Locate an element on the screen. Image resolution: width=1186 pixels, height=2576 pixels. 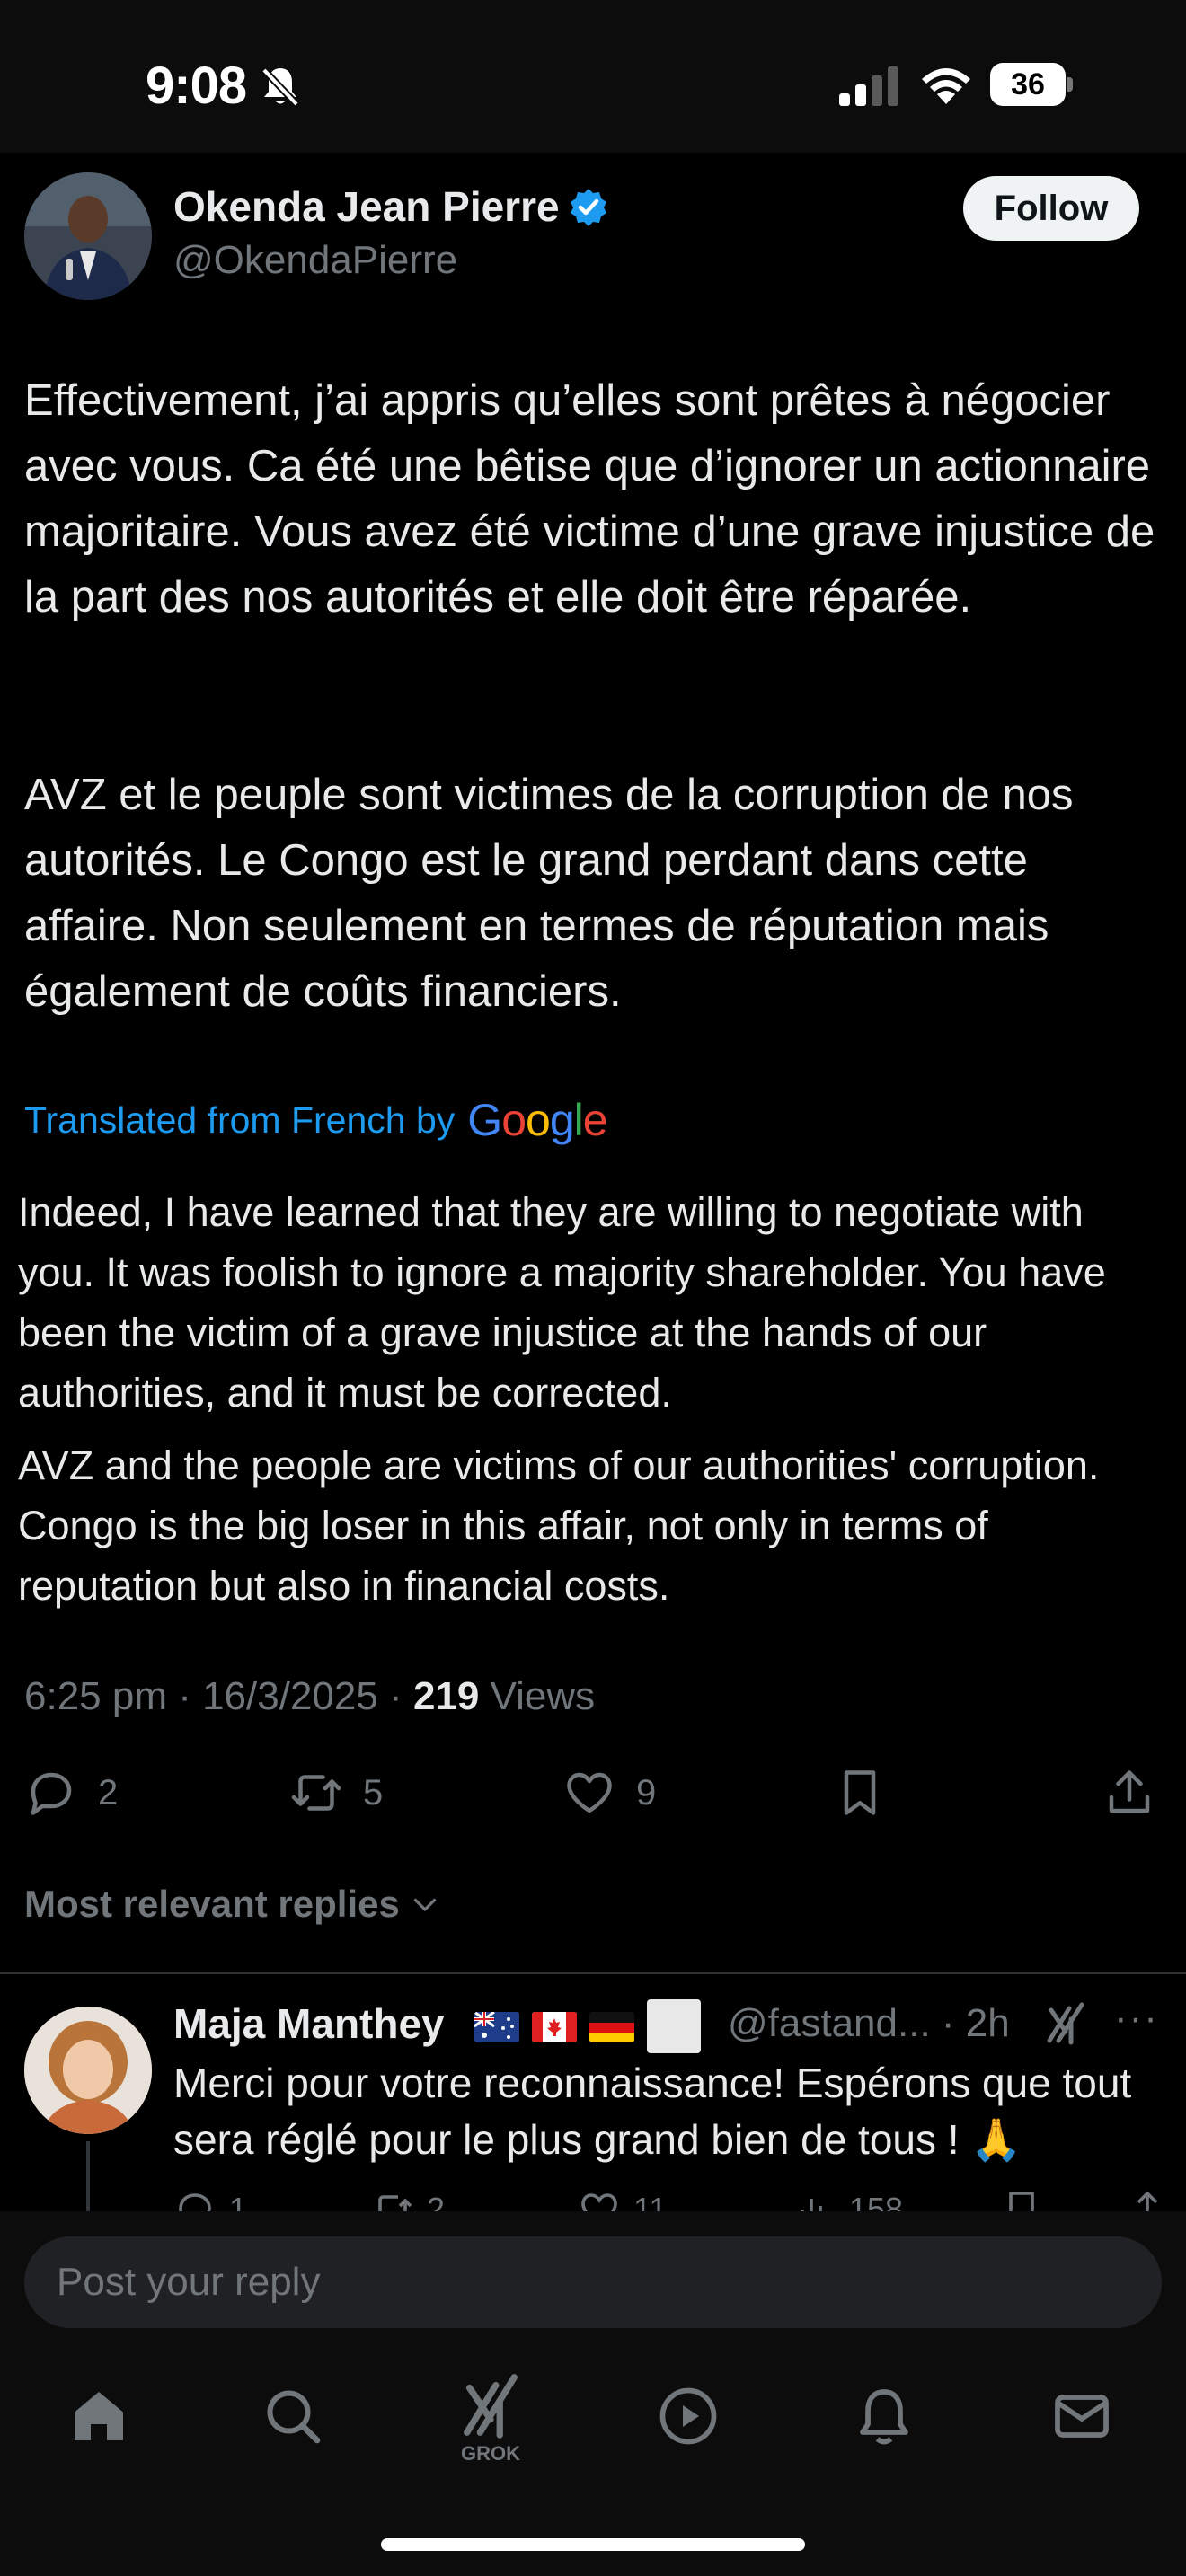
replies-sort-dropdown: Most relevant replies is located at coordinates (232, 1904).